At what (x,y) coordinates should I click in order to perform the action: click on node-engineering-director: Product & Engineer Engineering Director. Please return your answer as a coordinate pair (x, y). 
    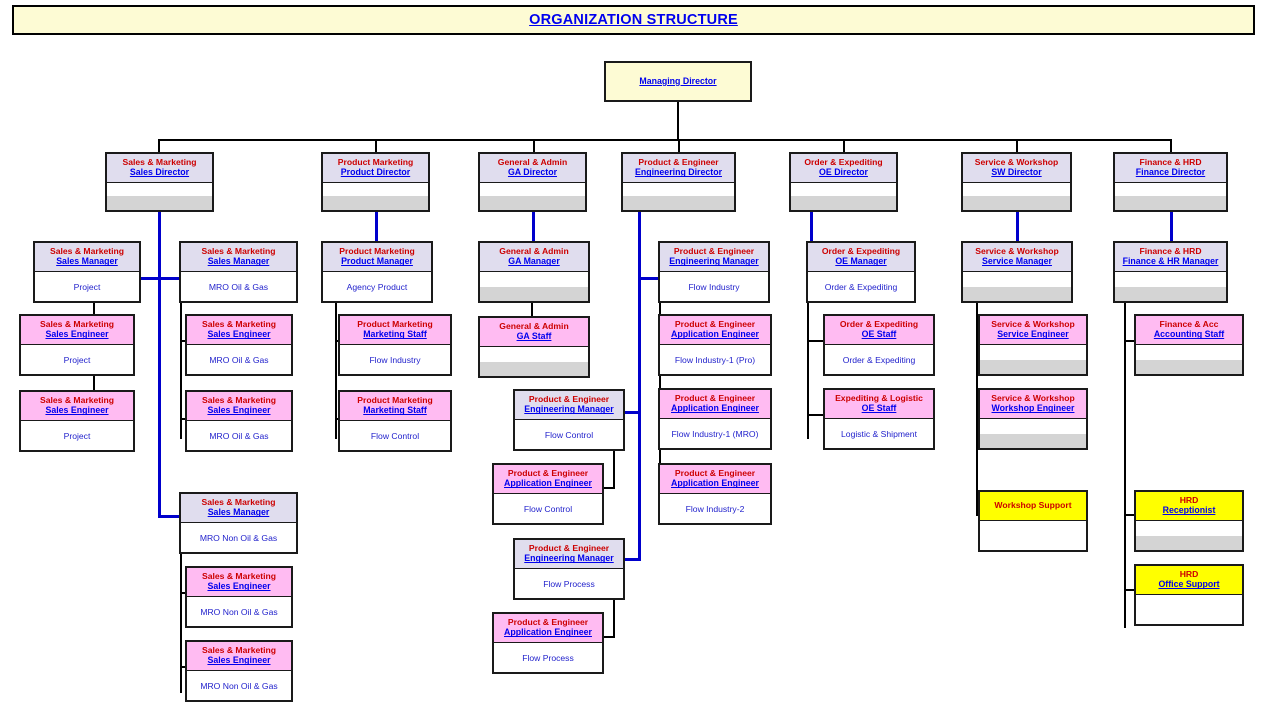
    Looking at the image, I should click on (678, 182).